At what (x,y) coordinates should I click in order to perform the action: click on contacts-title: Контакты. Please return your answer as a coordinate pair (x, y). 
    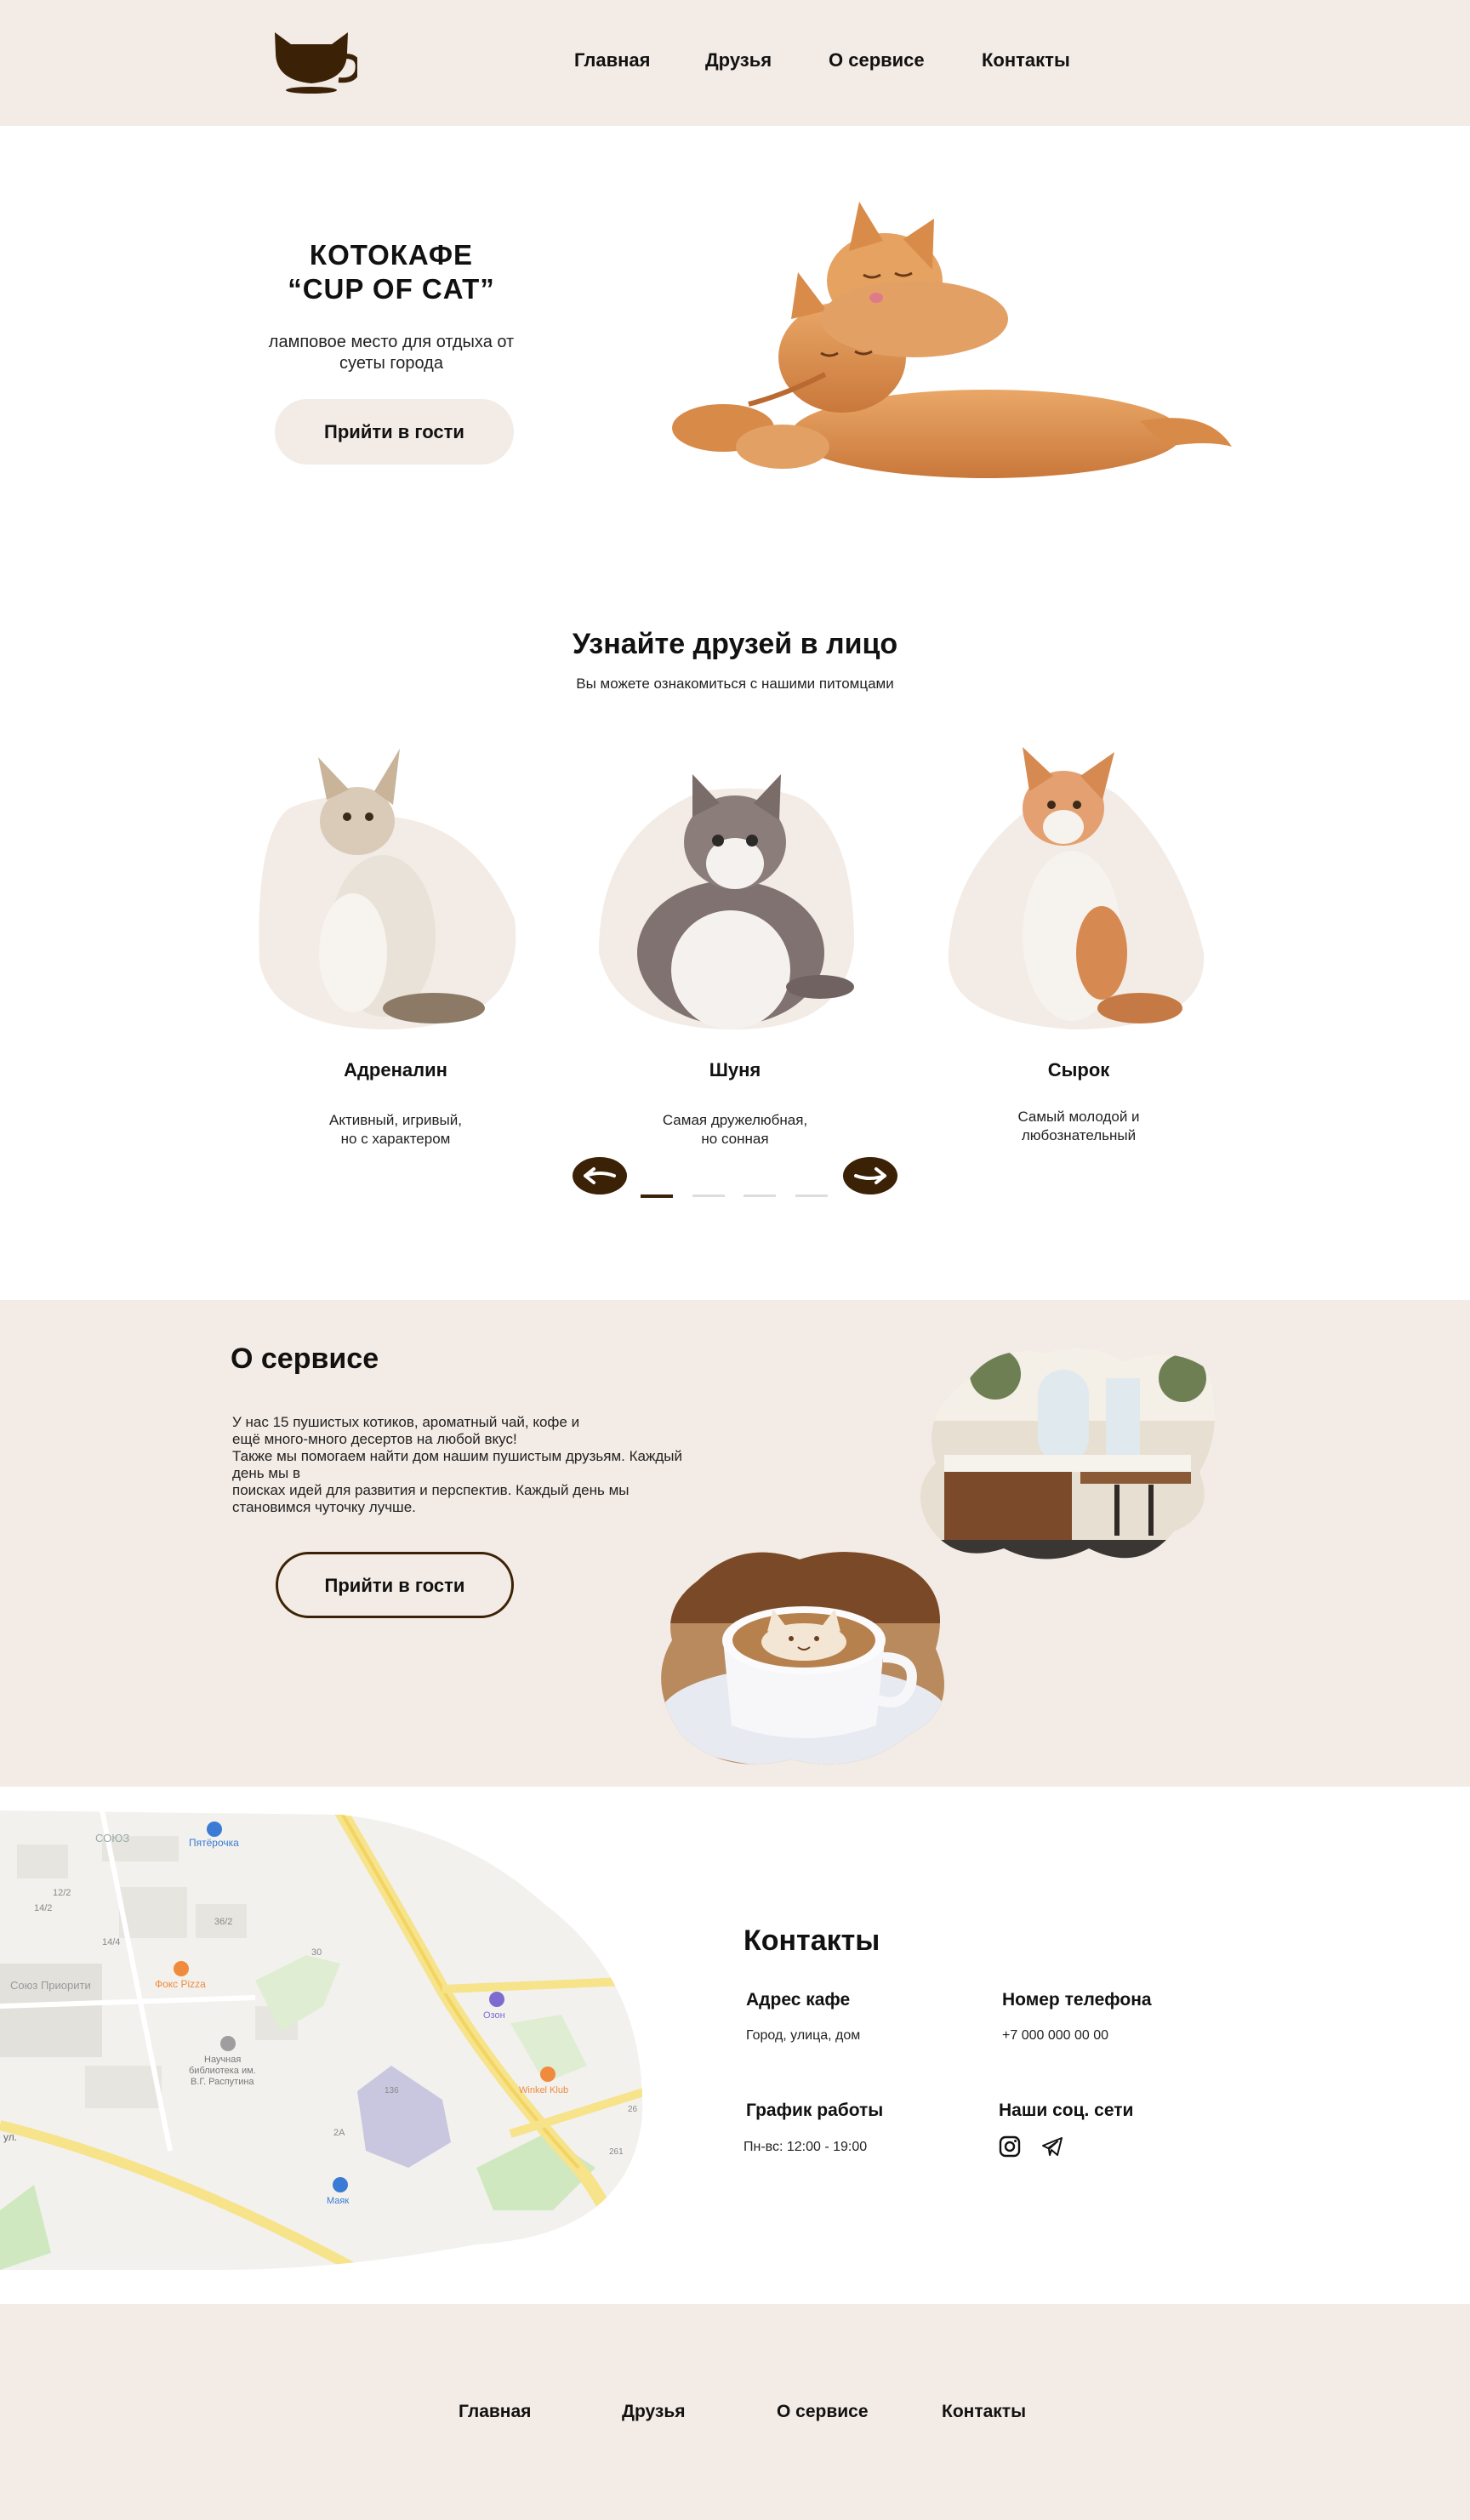
    Looking at the image, I should click on (812, 1941).